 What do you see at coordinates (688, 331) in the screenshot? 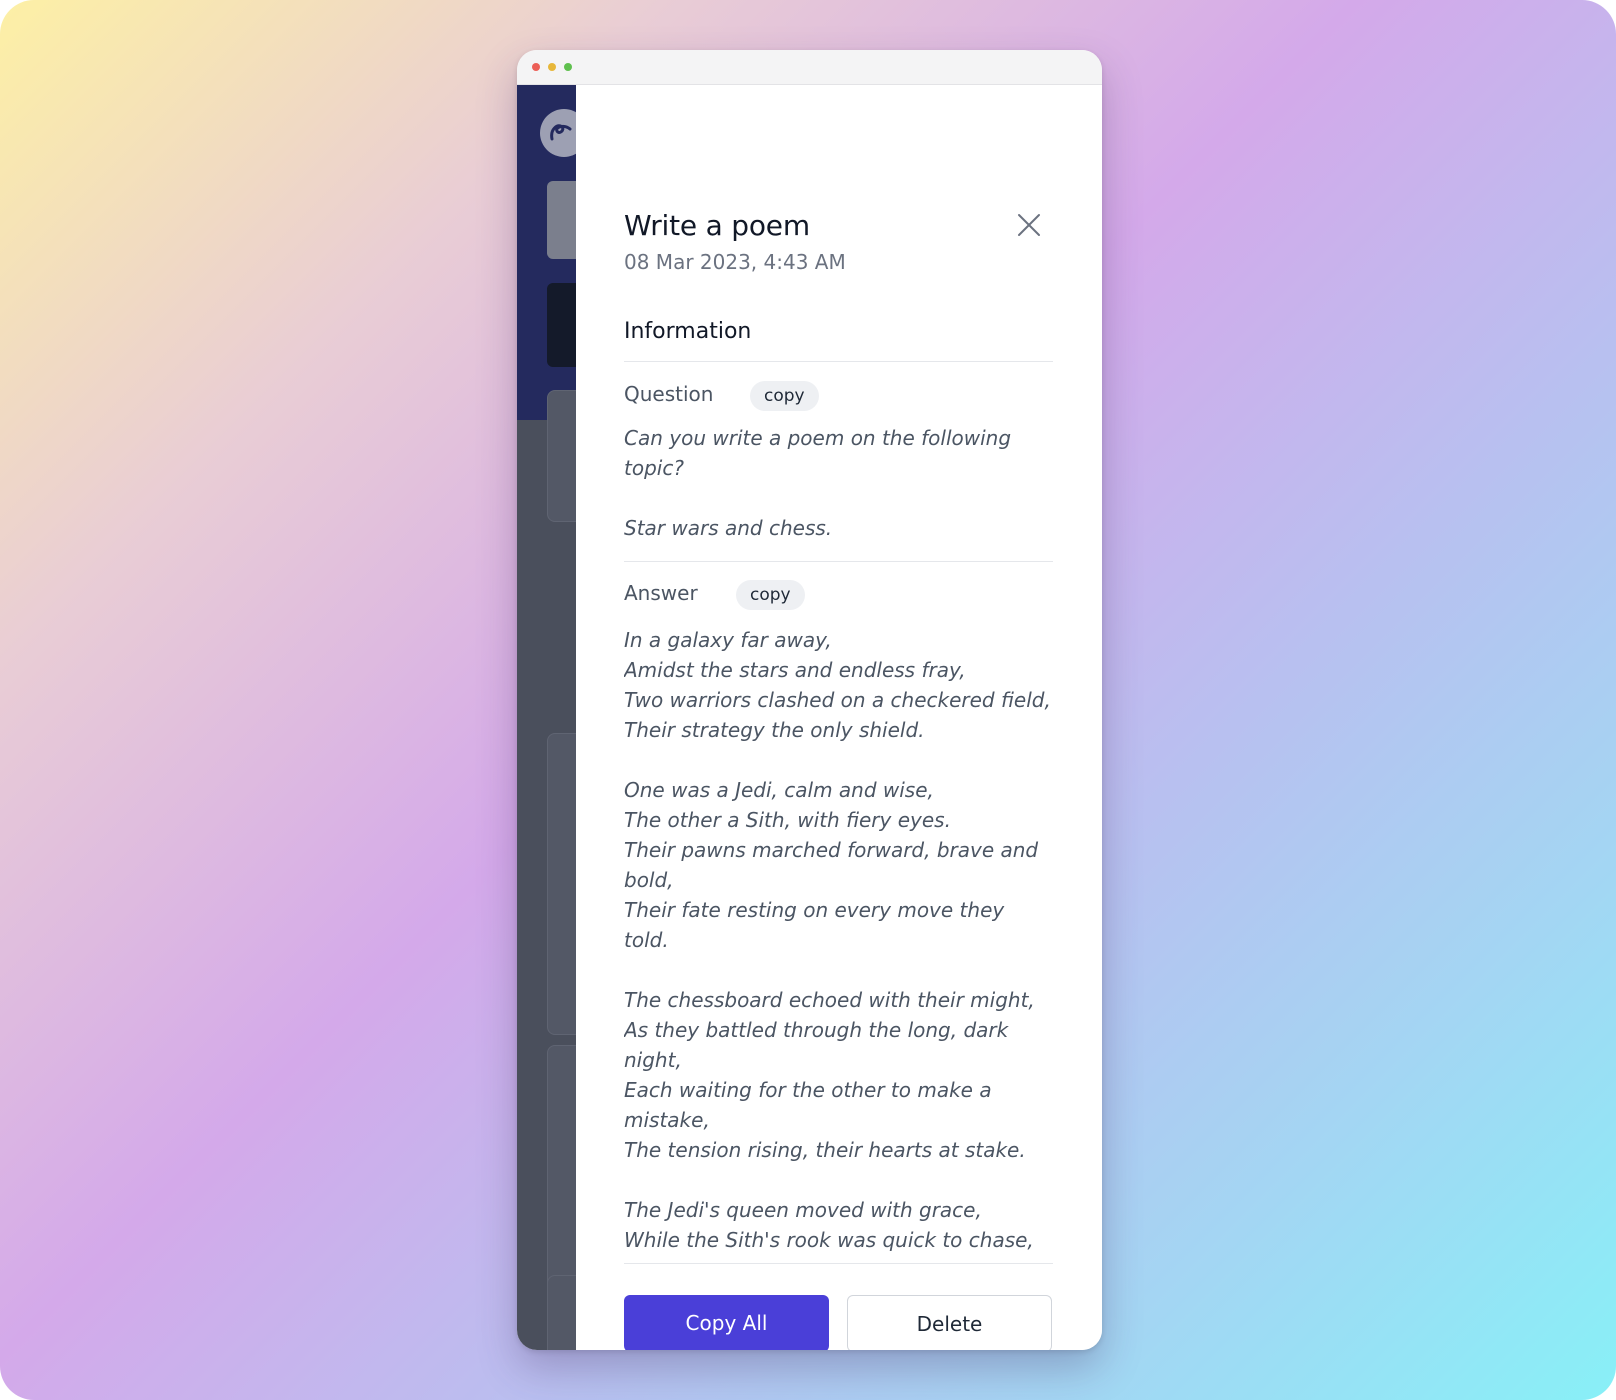
I see `section-heading: Information` at bounding box center [688, 331].